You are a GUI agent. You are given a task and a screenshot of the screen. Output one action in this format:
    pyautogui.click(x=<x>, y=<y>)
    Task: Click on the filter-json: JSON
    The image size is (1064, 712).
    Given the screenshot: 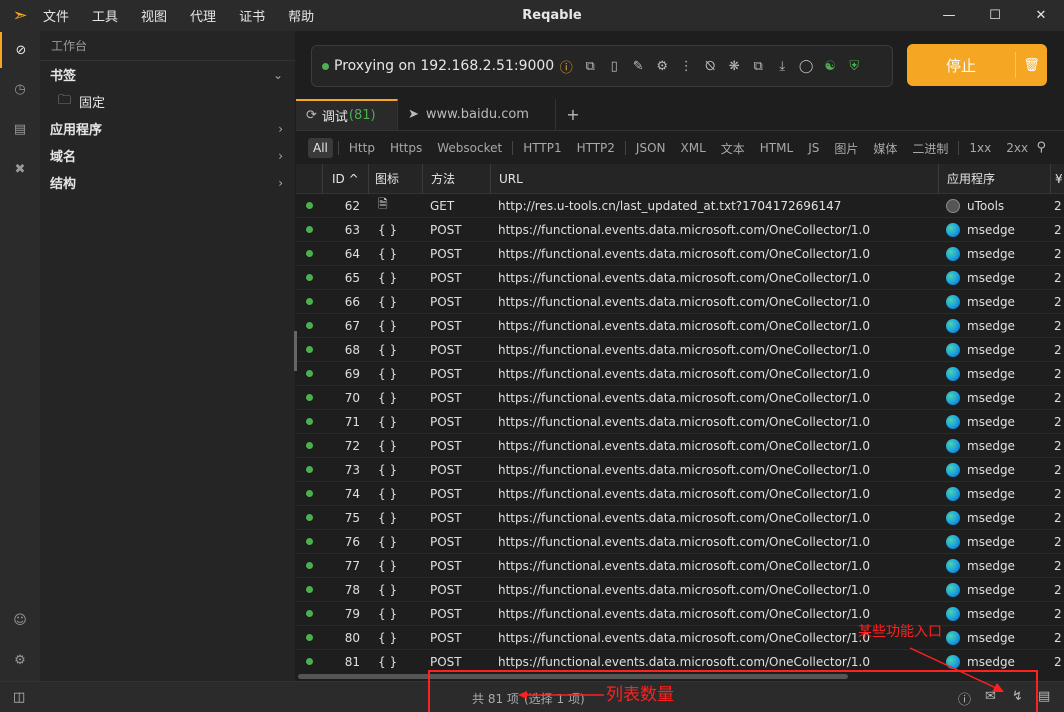 What is the action you would take?
    pyautogui.click(x=651, y=148)
    